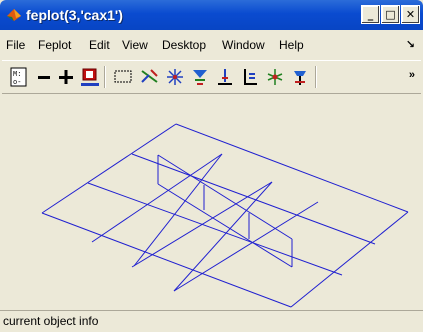 This screenshot has width=423, height=332. I want to click on mesh-edge-right, so click(349, 259).